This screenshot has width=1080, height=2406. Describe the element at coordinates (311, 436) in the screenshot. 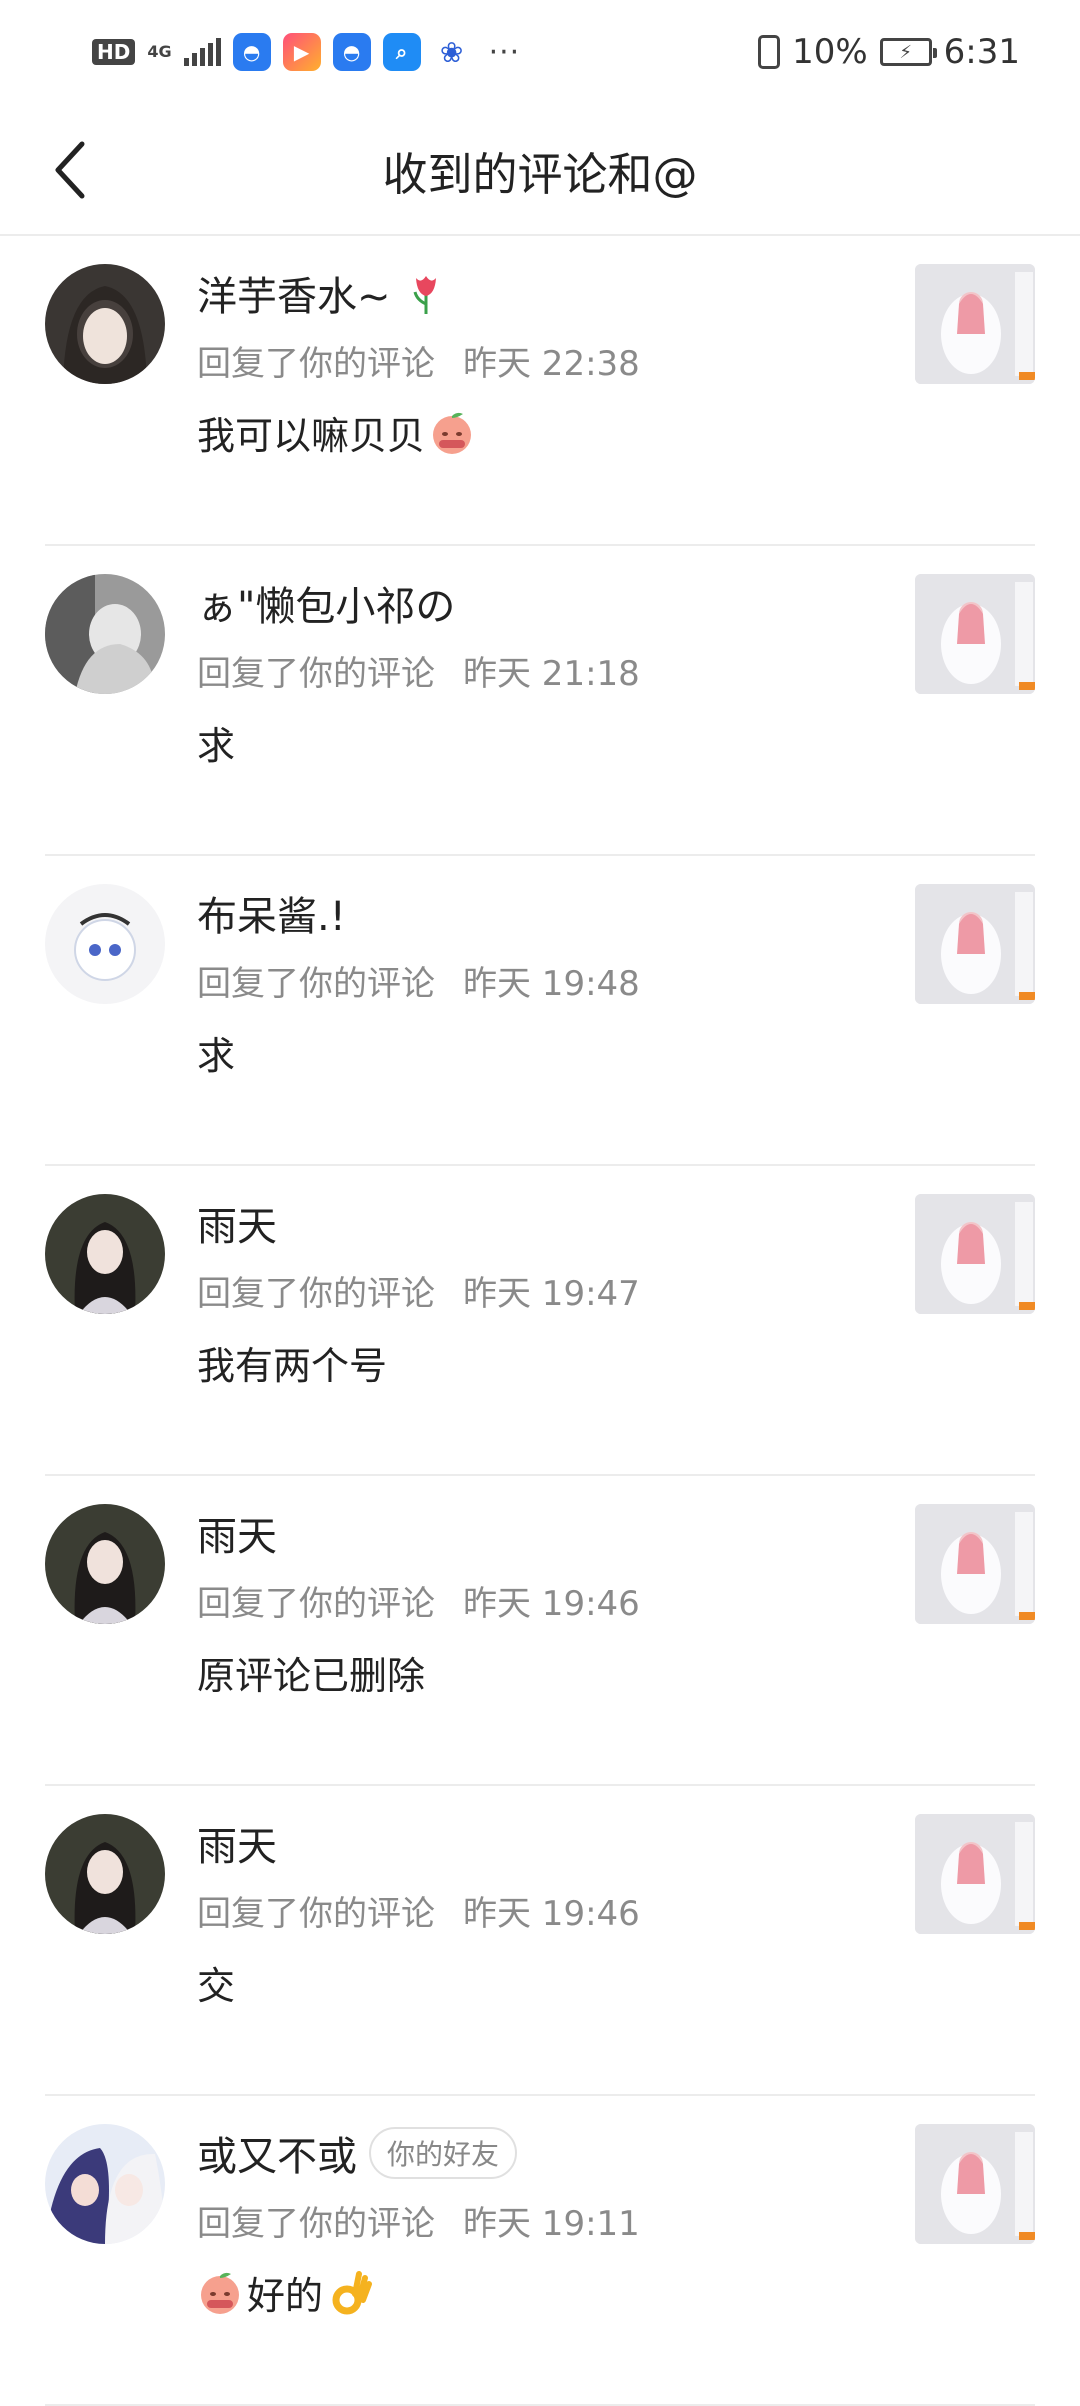

I see `comment-text: 我可以嘛贝贝` at that location.